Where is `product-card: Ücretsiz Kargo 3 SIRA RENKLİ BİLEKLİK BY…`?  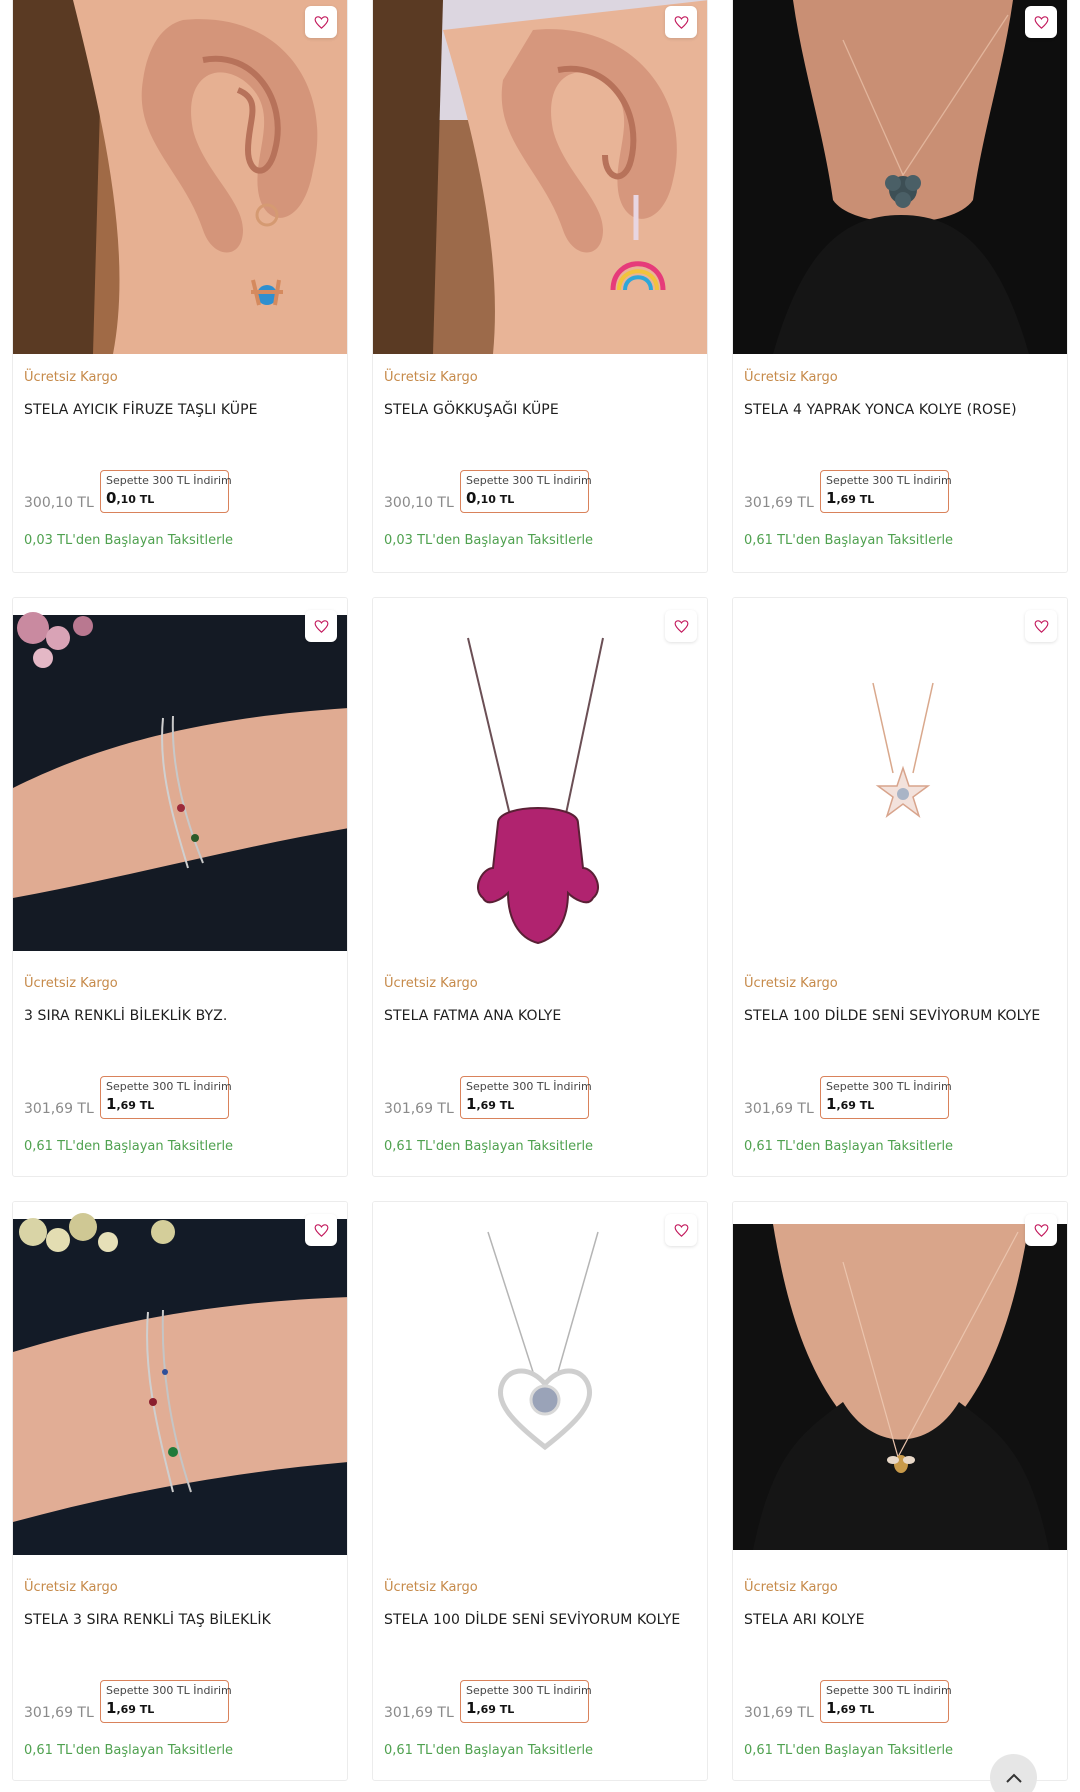 product-card: Ücretsiz Kargo 3 SIRA RENKLİ BİLEKLİK BY… is located at coordinates (180, 887).